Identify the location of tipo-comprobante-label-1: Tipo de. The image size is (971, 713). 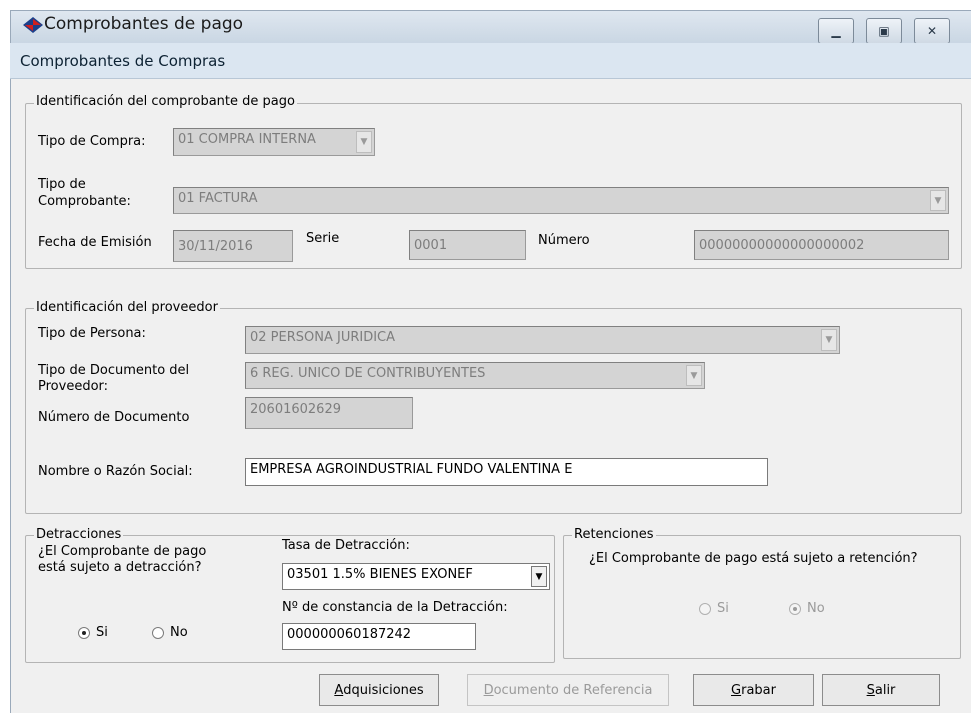
(62, 184).